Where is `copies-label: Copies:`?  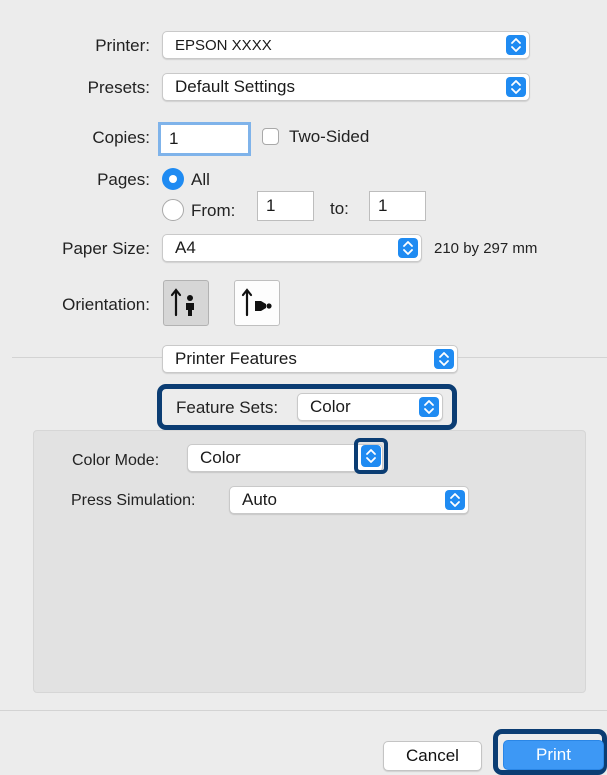 copies-label: Copies: is located at coordinates (121, 137).